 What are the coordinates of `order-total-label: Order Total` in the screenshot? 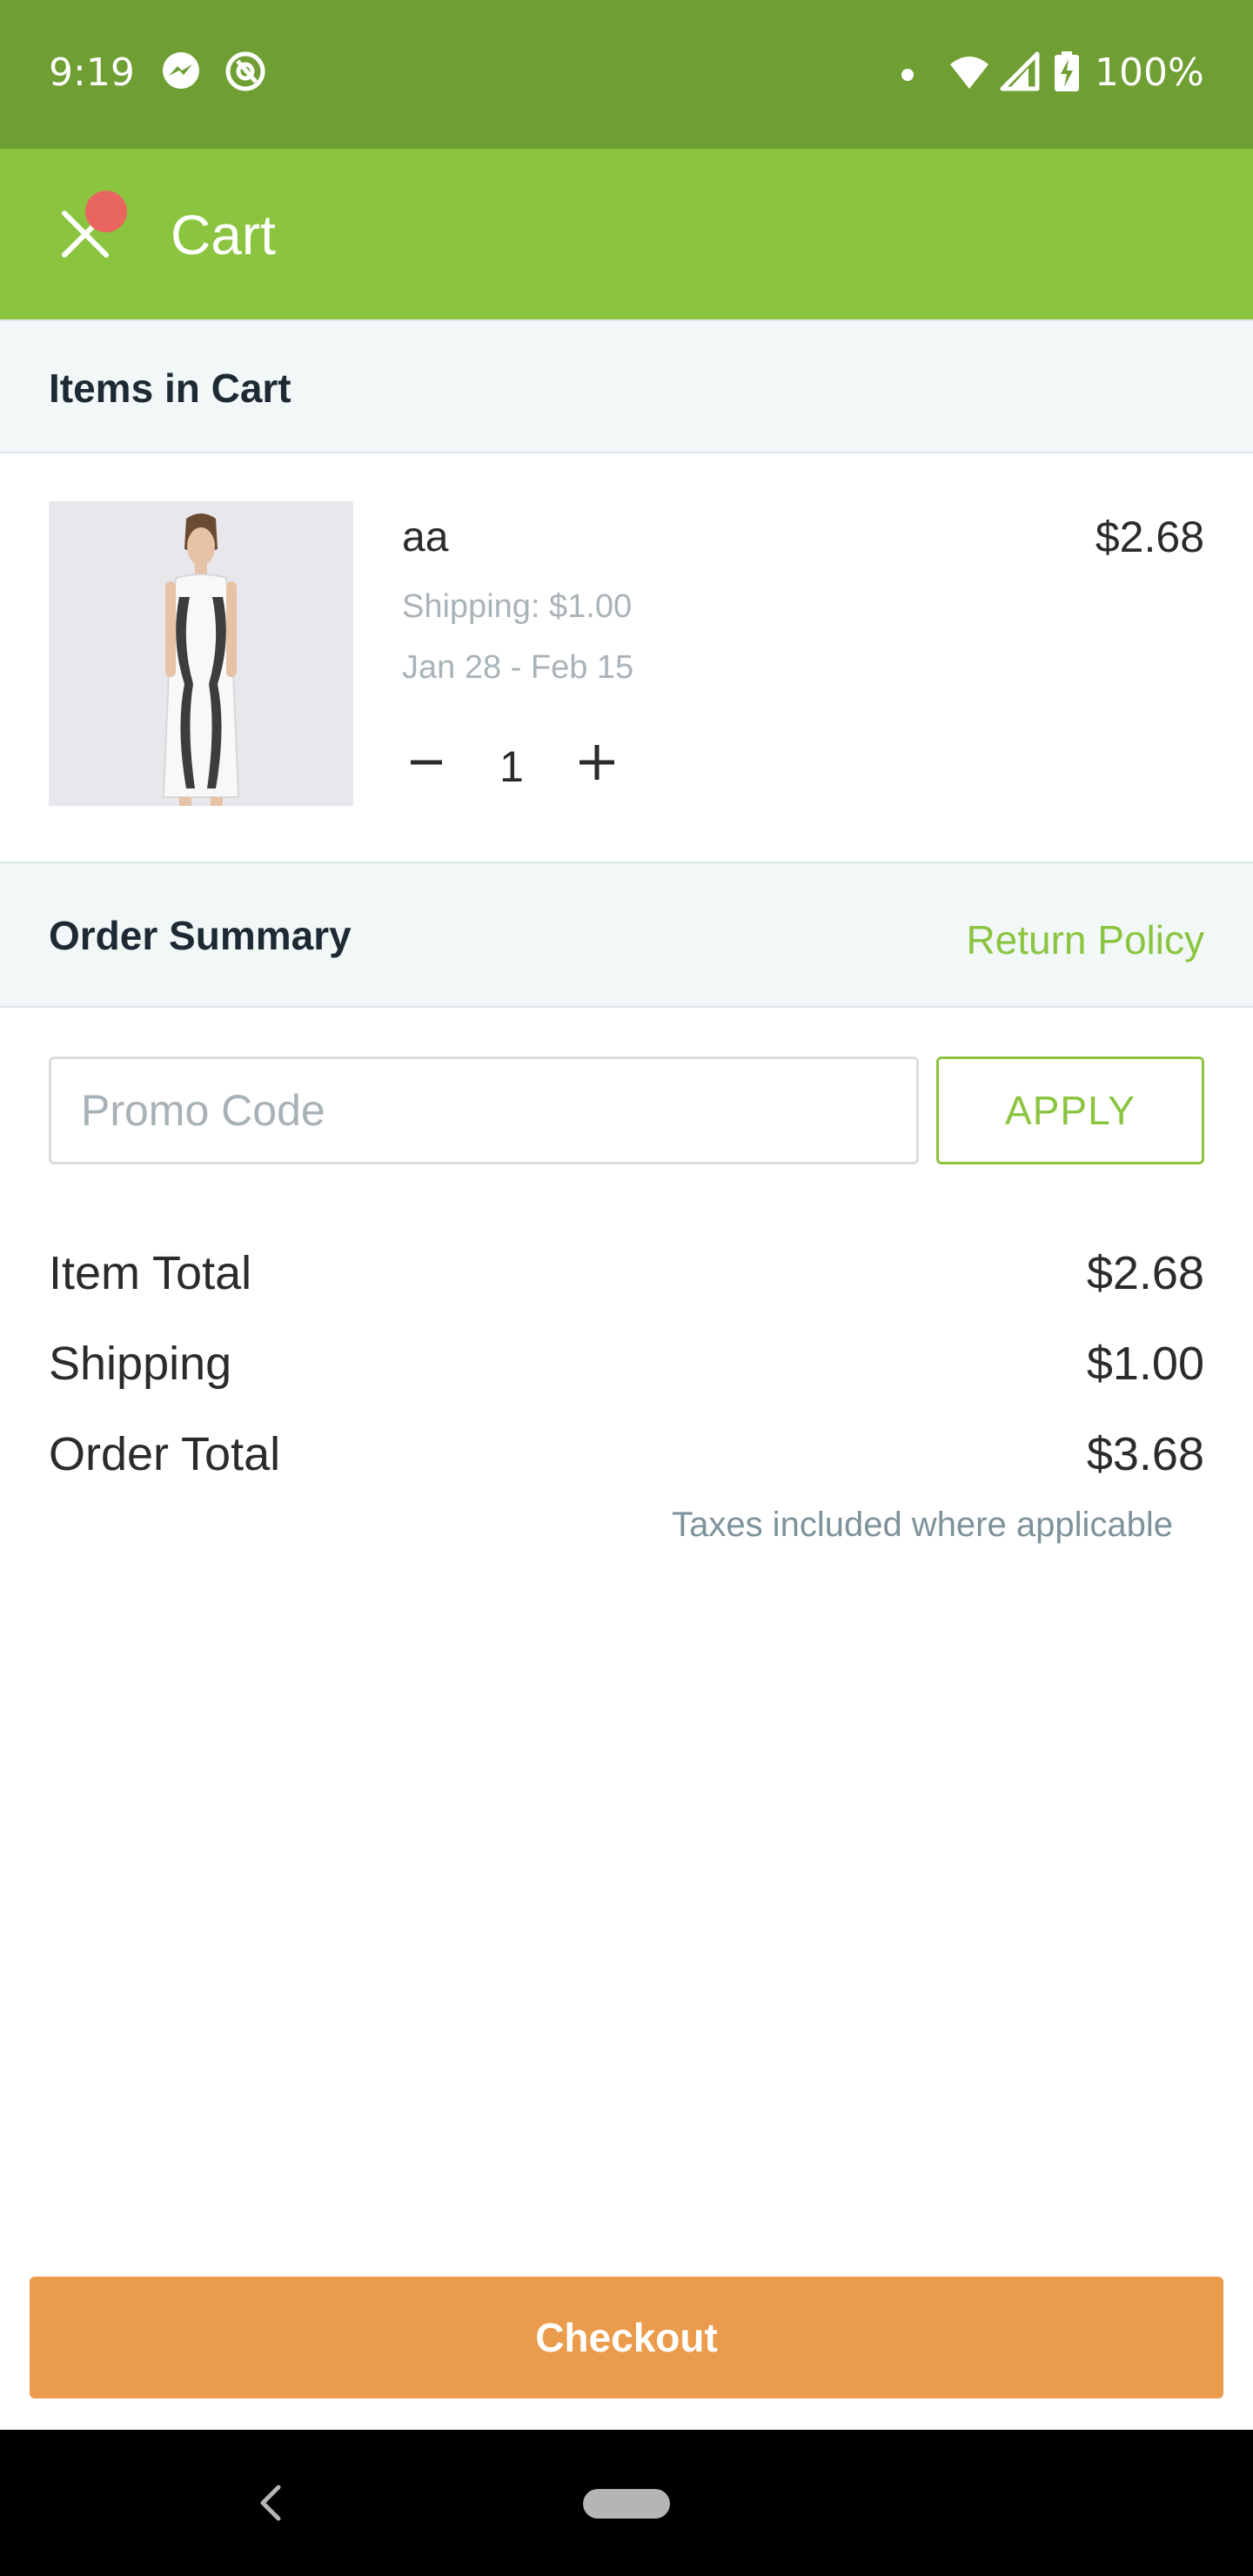 It's located at (165, 1454).